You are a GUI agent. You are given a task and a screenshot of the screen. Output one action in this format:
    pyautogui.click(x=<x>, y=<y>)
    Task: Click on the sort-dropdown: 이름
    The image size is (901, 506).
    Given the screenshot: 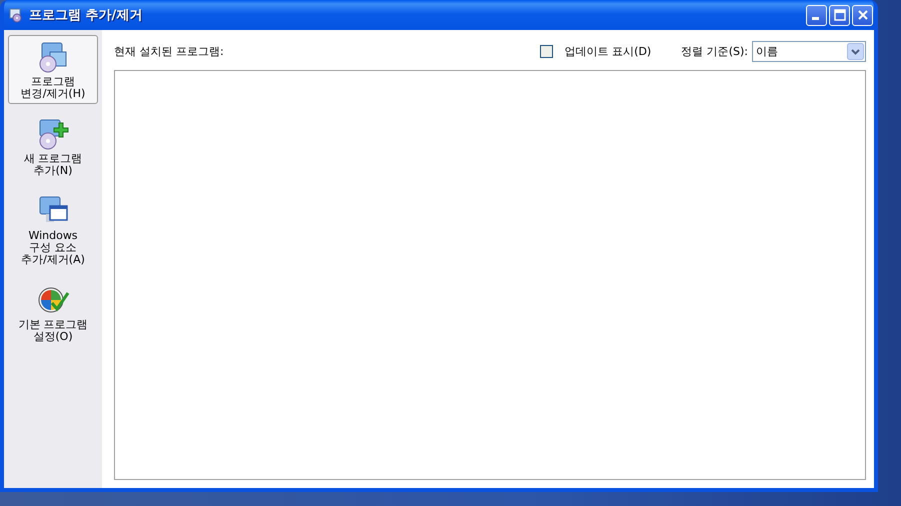 What is the action you would take?
    pyautogui.click(x=809, y=51)
    